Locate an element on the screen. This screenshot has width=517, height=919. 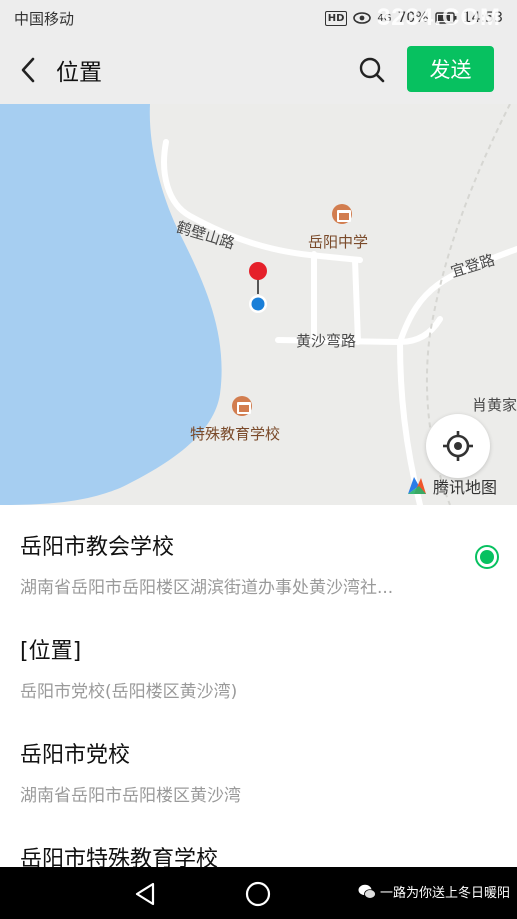
circle-home-icon is located at coordinates (258, 894).